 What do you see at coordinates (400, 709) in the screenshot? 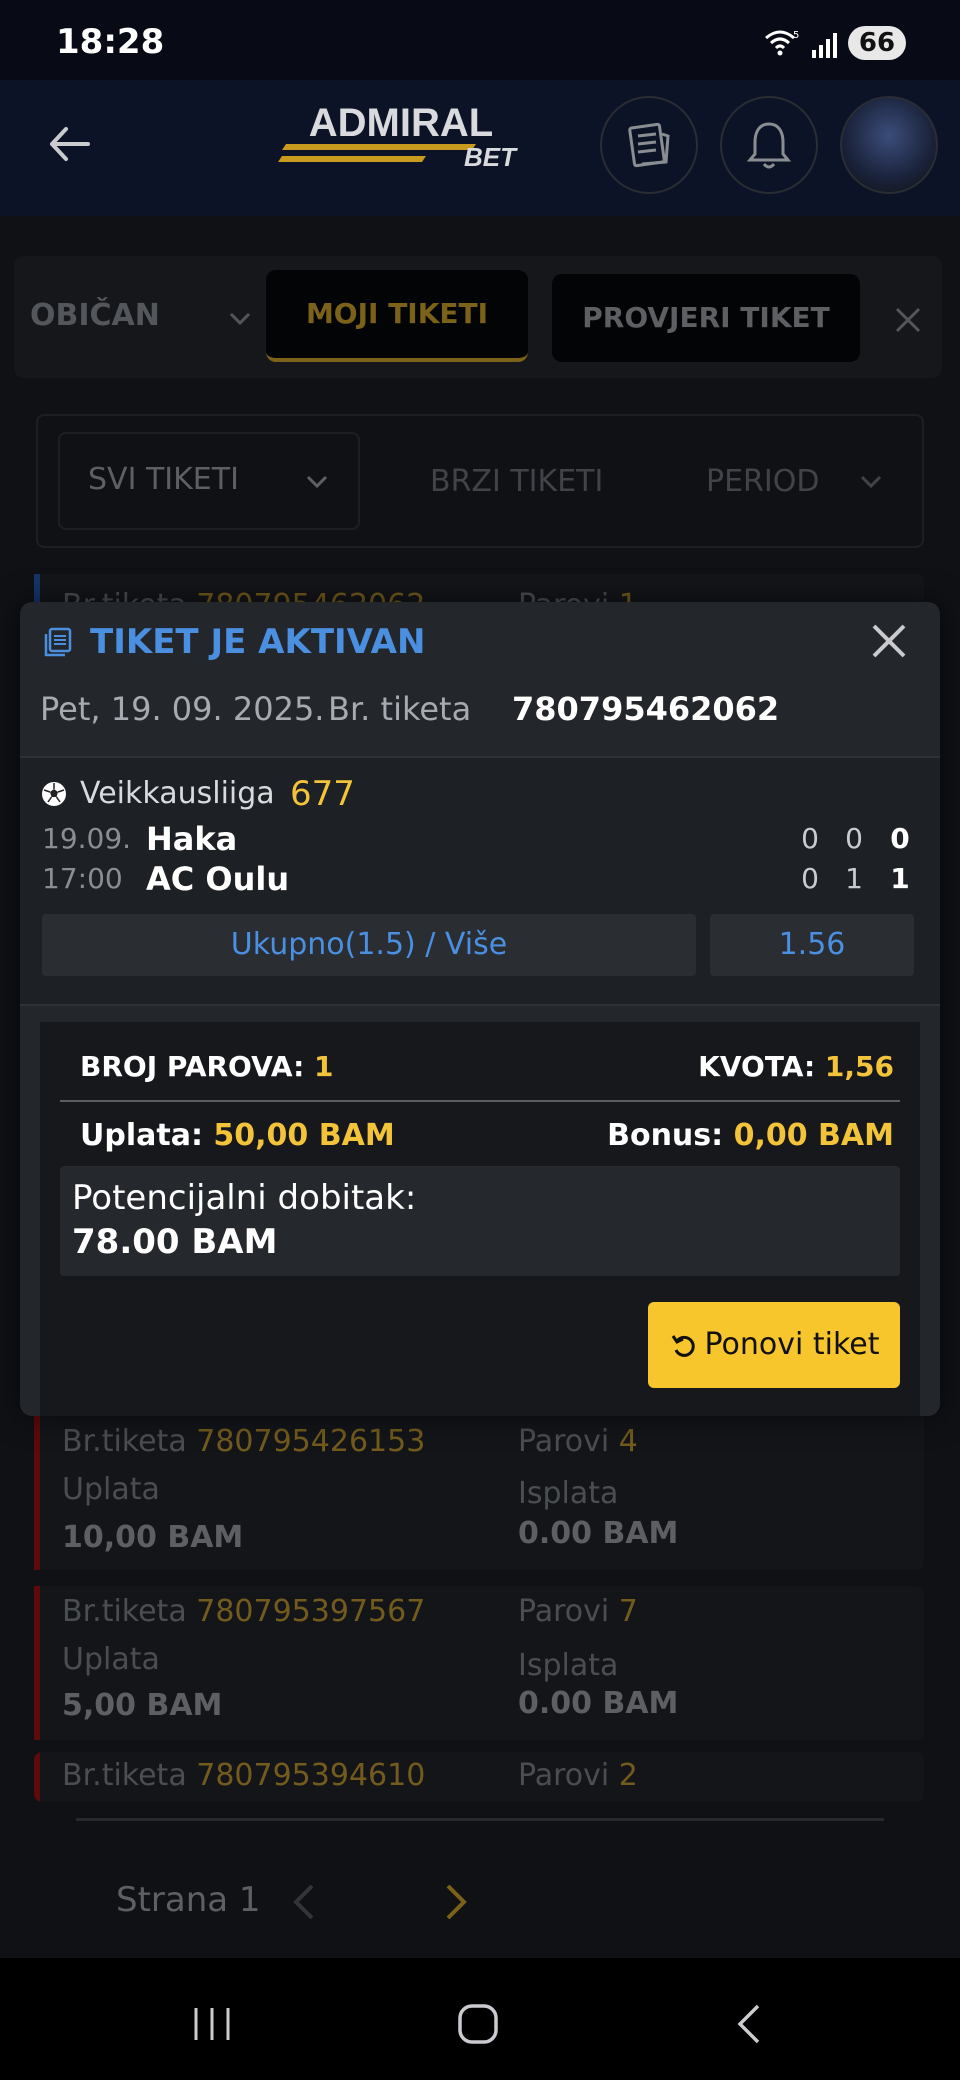
I see `ticket-number-label: Br. tiketa` at bounding box center [400, 709].